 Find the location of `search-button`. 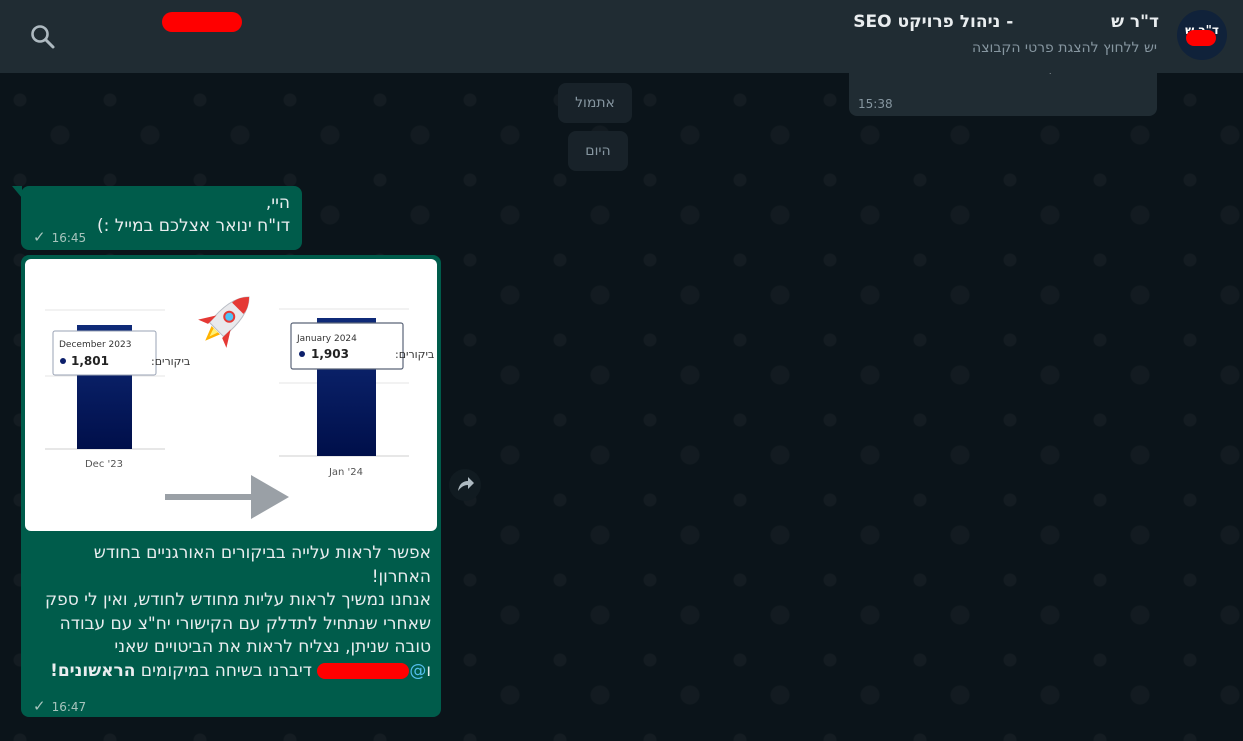

search-button is located at coordinates (43, 37).